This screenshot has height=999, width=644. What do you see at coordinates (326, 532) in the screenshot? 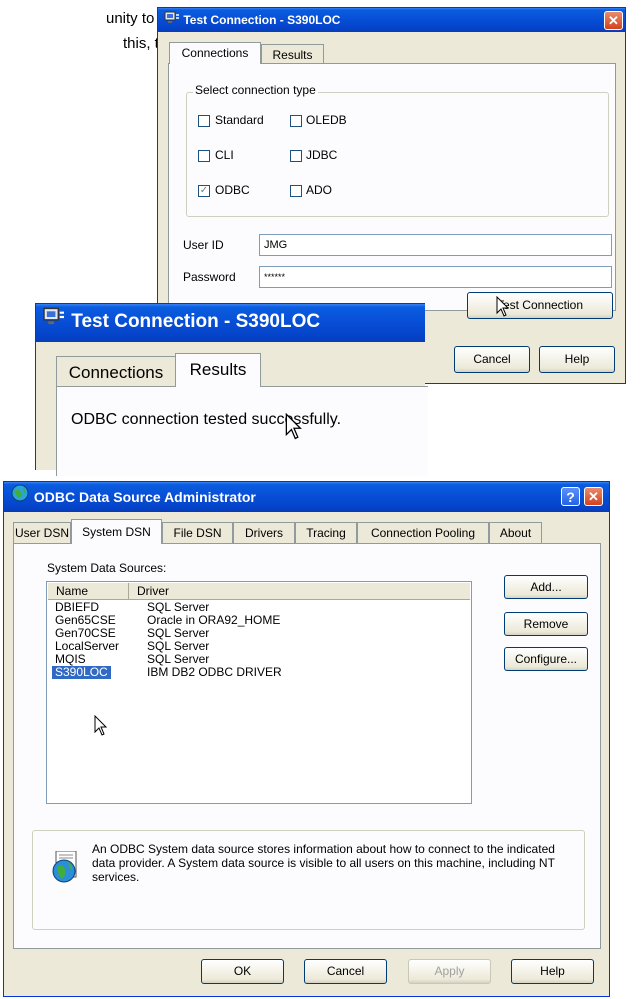
I see `tab-tracing: Tracing` at bounding box center [326, 532].